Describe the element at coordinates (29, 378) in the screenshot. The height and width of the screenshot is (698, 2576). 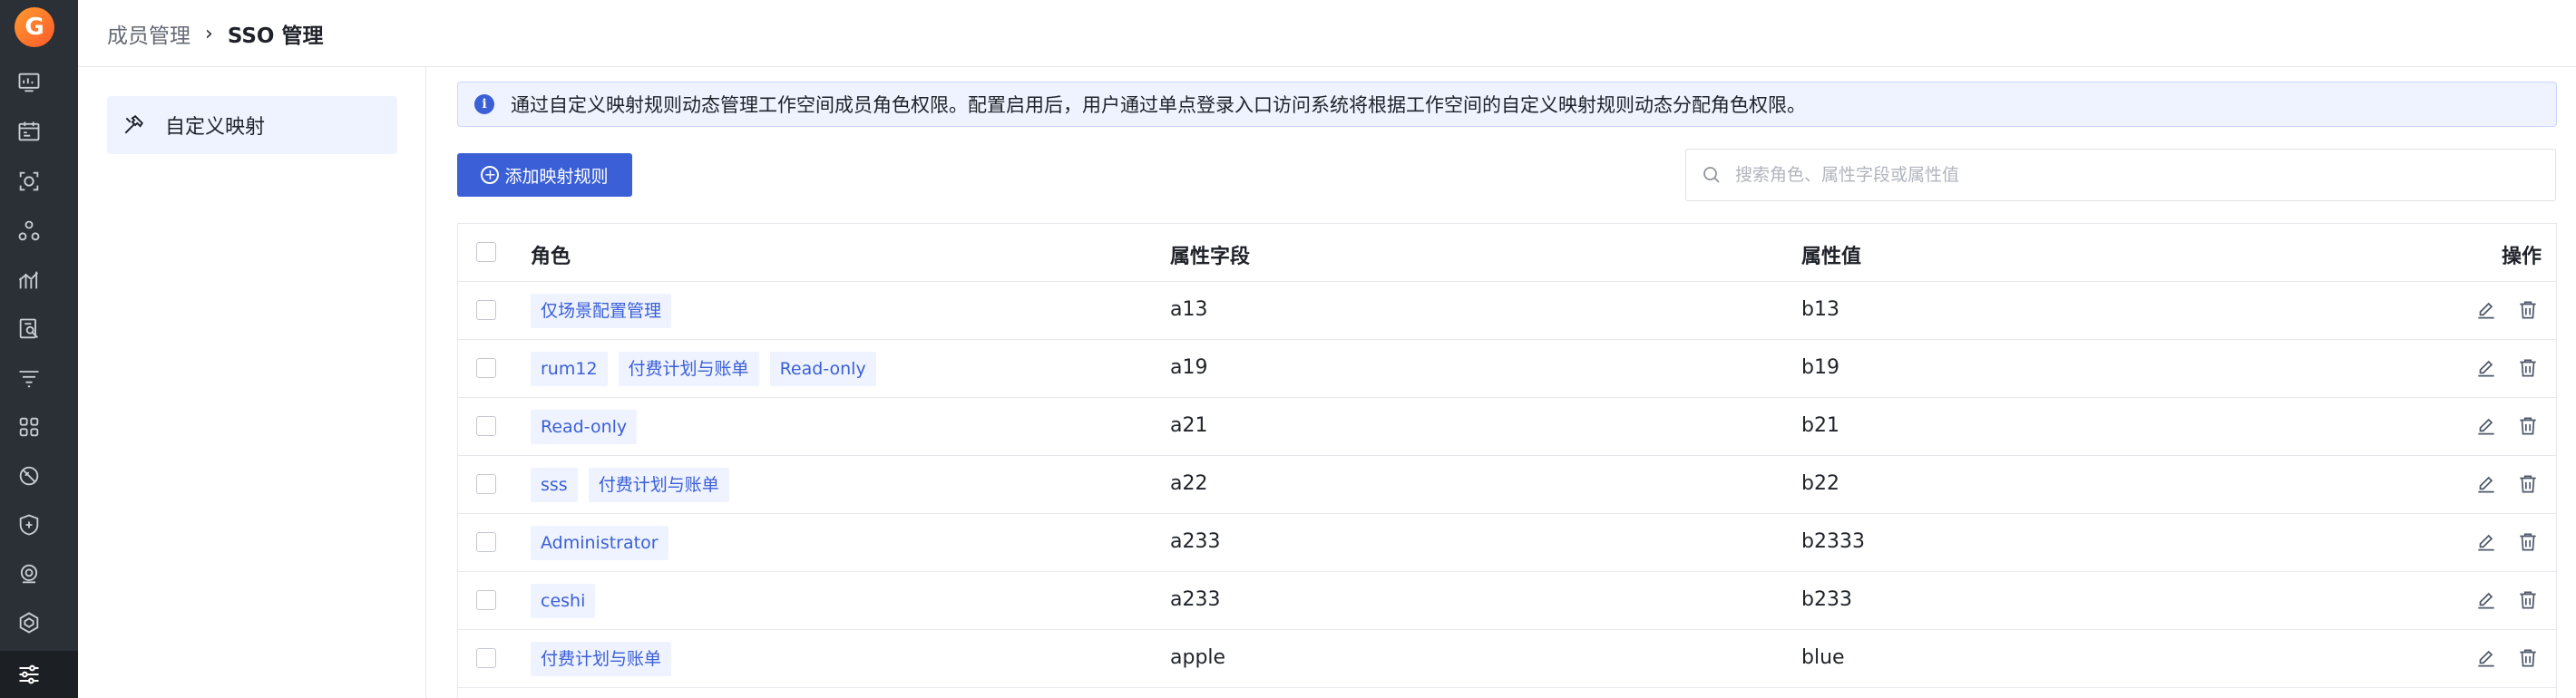
I see `filter-list-icon` at that location.